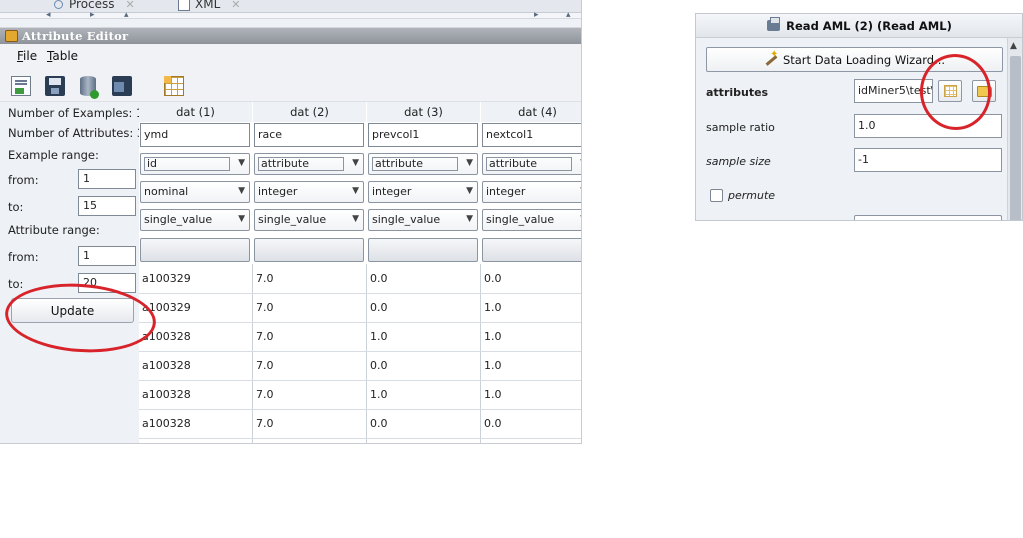  I want to click on tab-bar: Process ✕ XML ✕, so click(290, 6).